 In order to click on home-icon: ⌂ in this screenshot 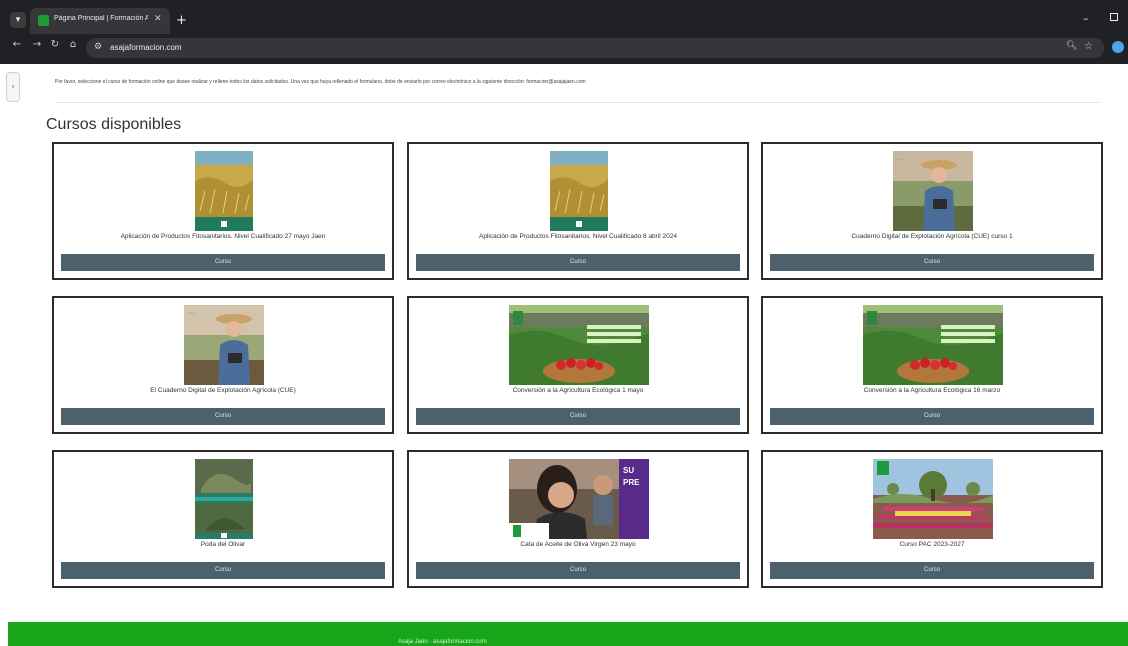, I will do `click(73, 47)`.